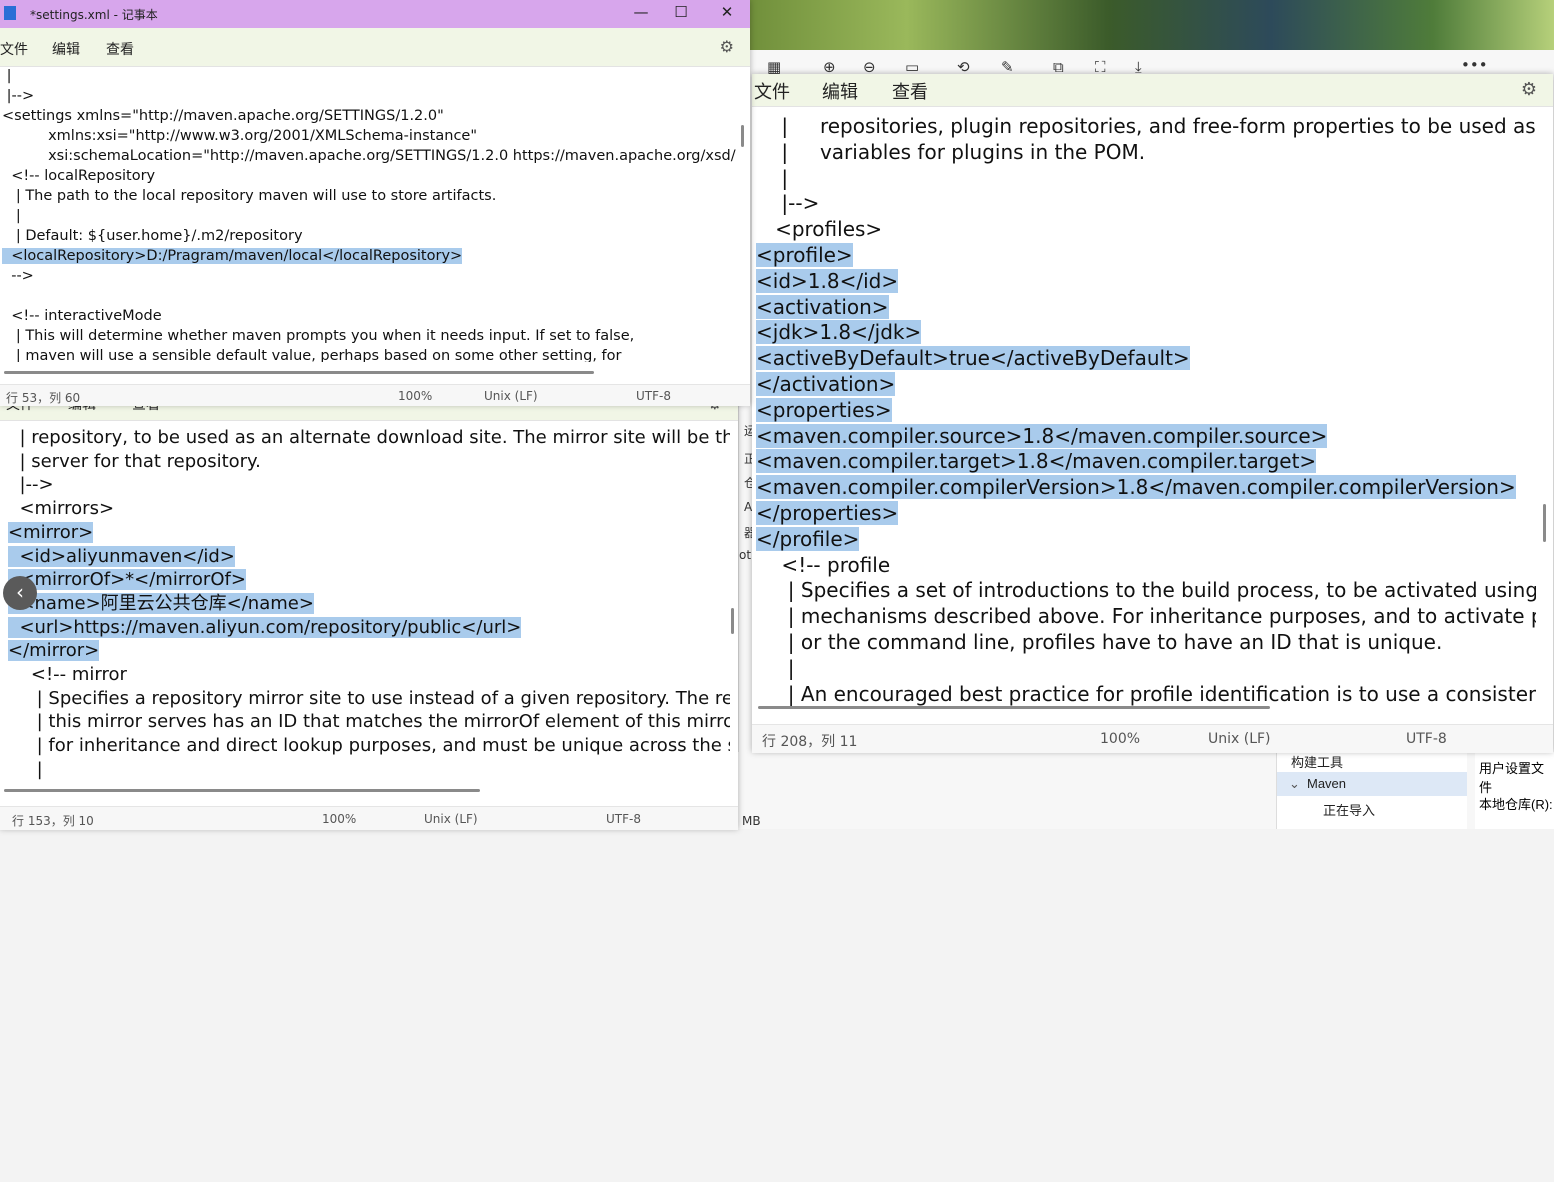 The width and height of the screenshot is (1554, 1182). I want to click on line-text: | variables for plugins in the POM., so click(951, 151).